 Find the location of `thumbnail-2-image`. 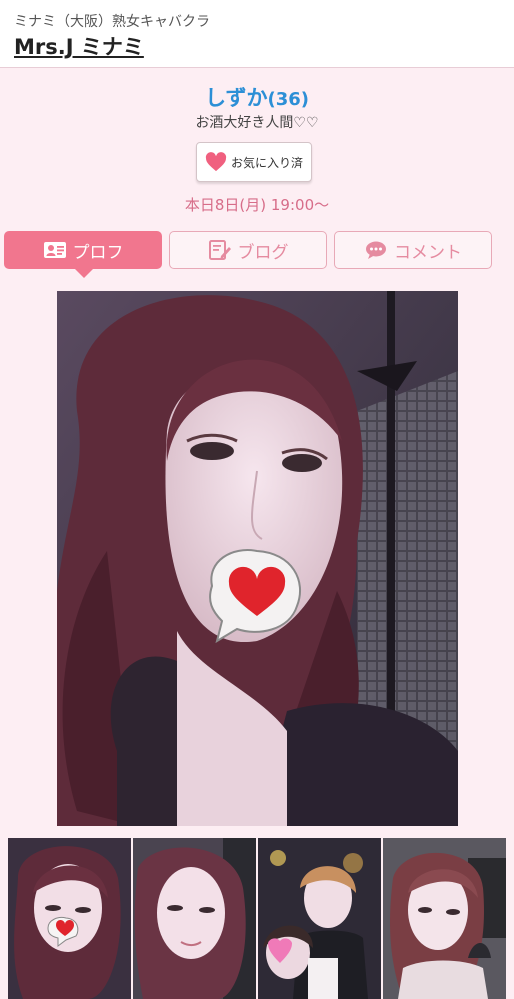

thumbnail-2-image is located at coordinates (194, 918).